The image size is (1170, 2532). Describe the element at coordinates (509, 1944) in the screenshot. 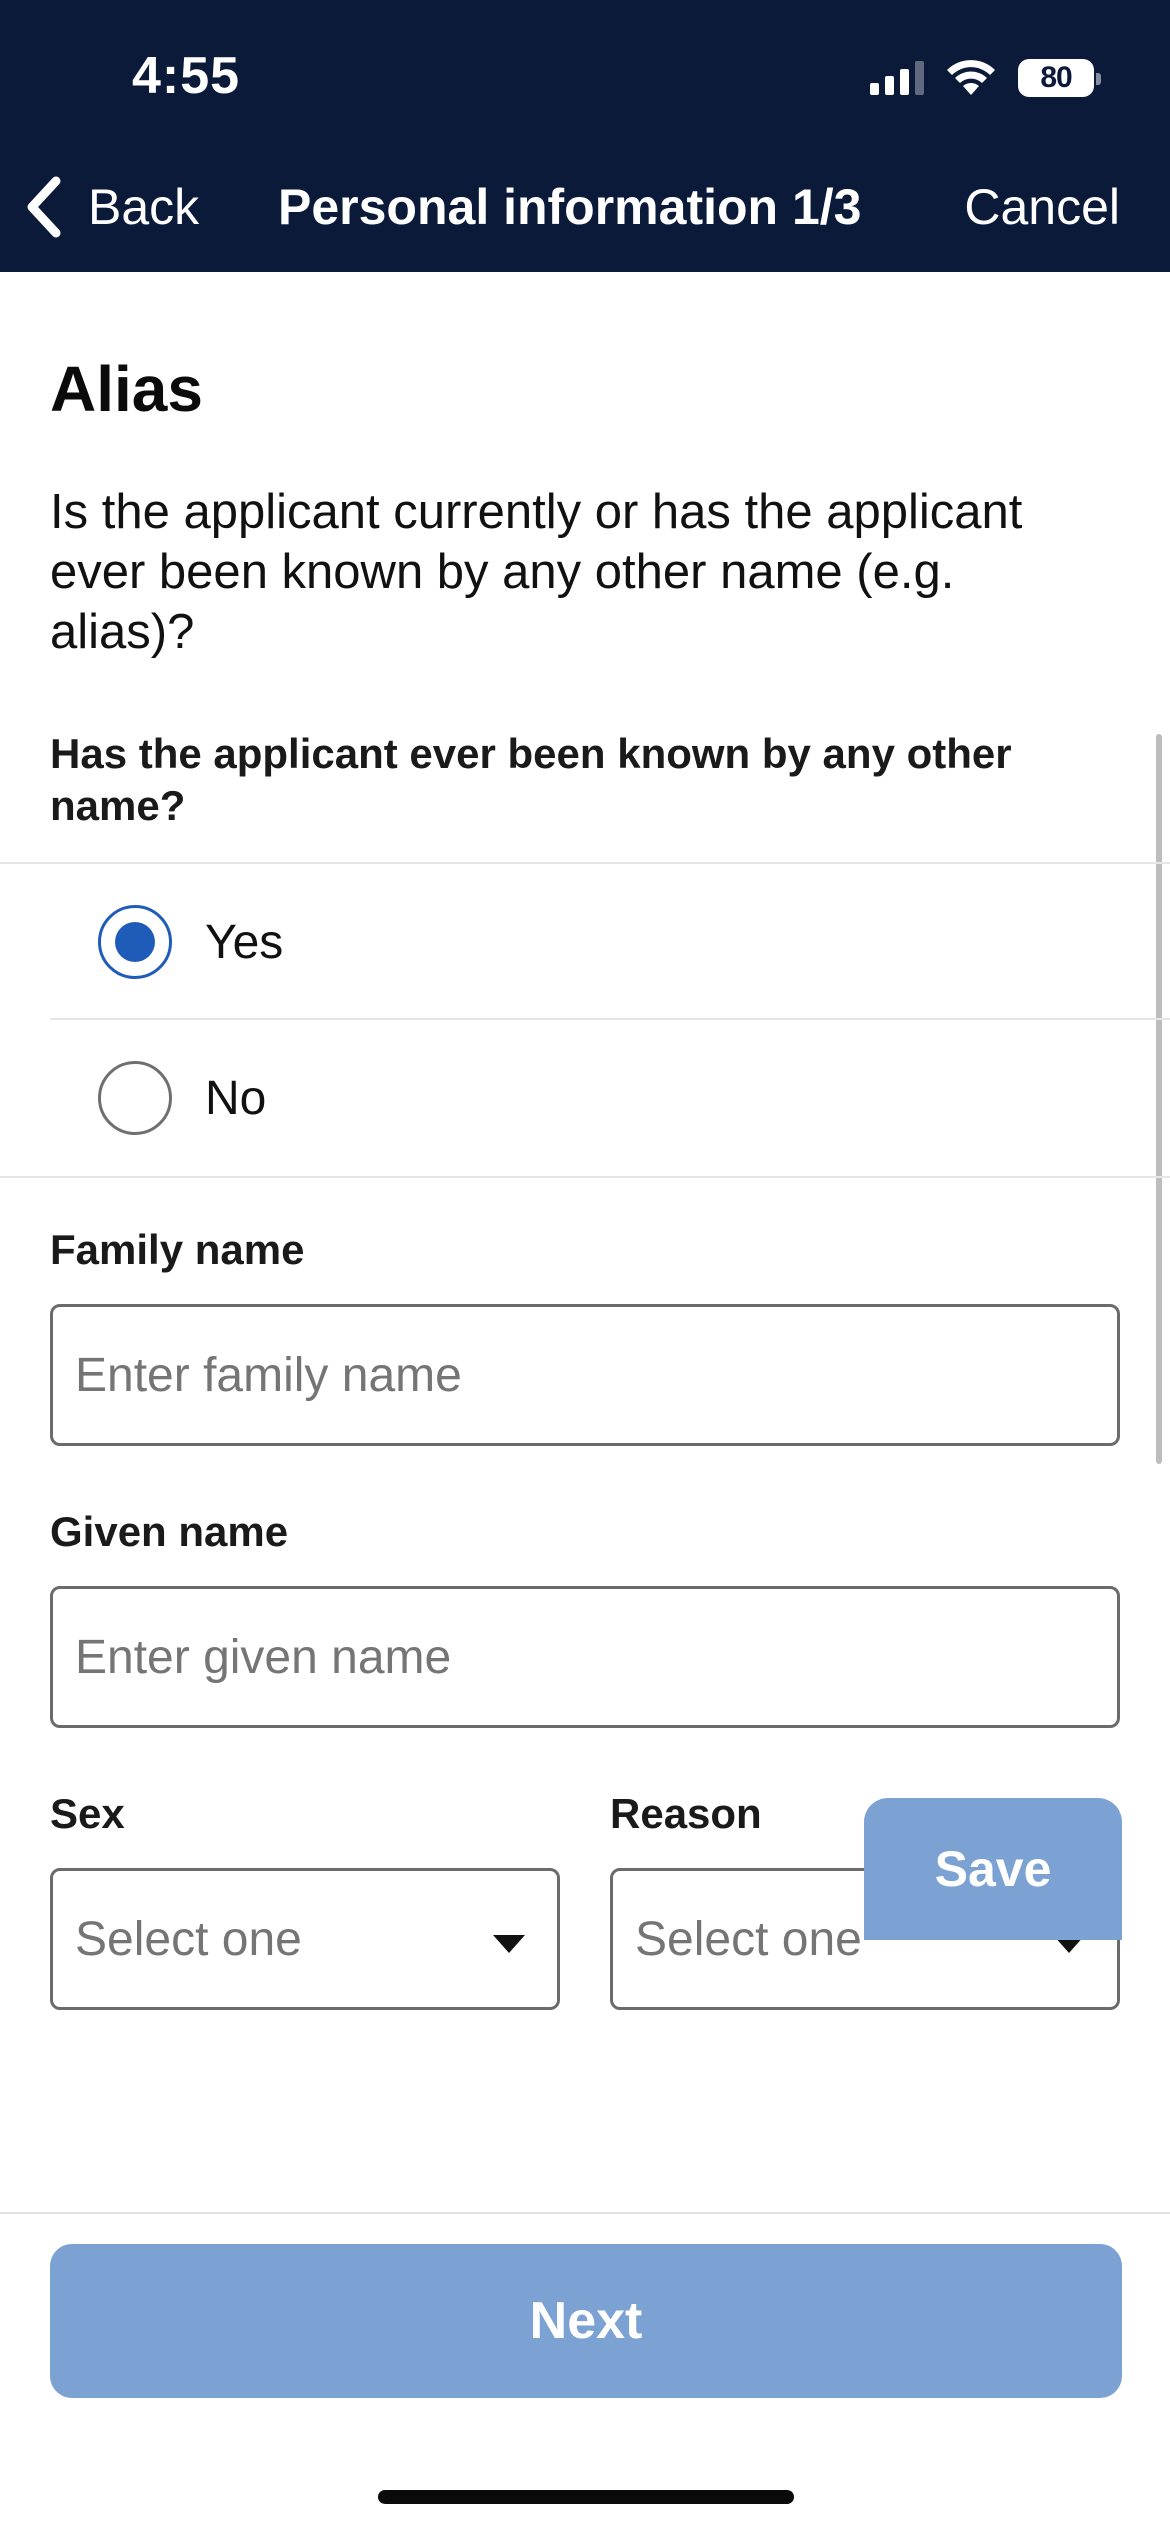

I see `dropdown-arrow-icon` at that location.